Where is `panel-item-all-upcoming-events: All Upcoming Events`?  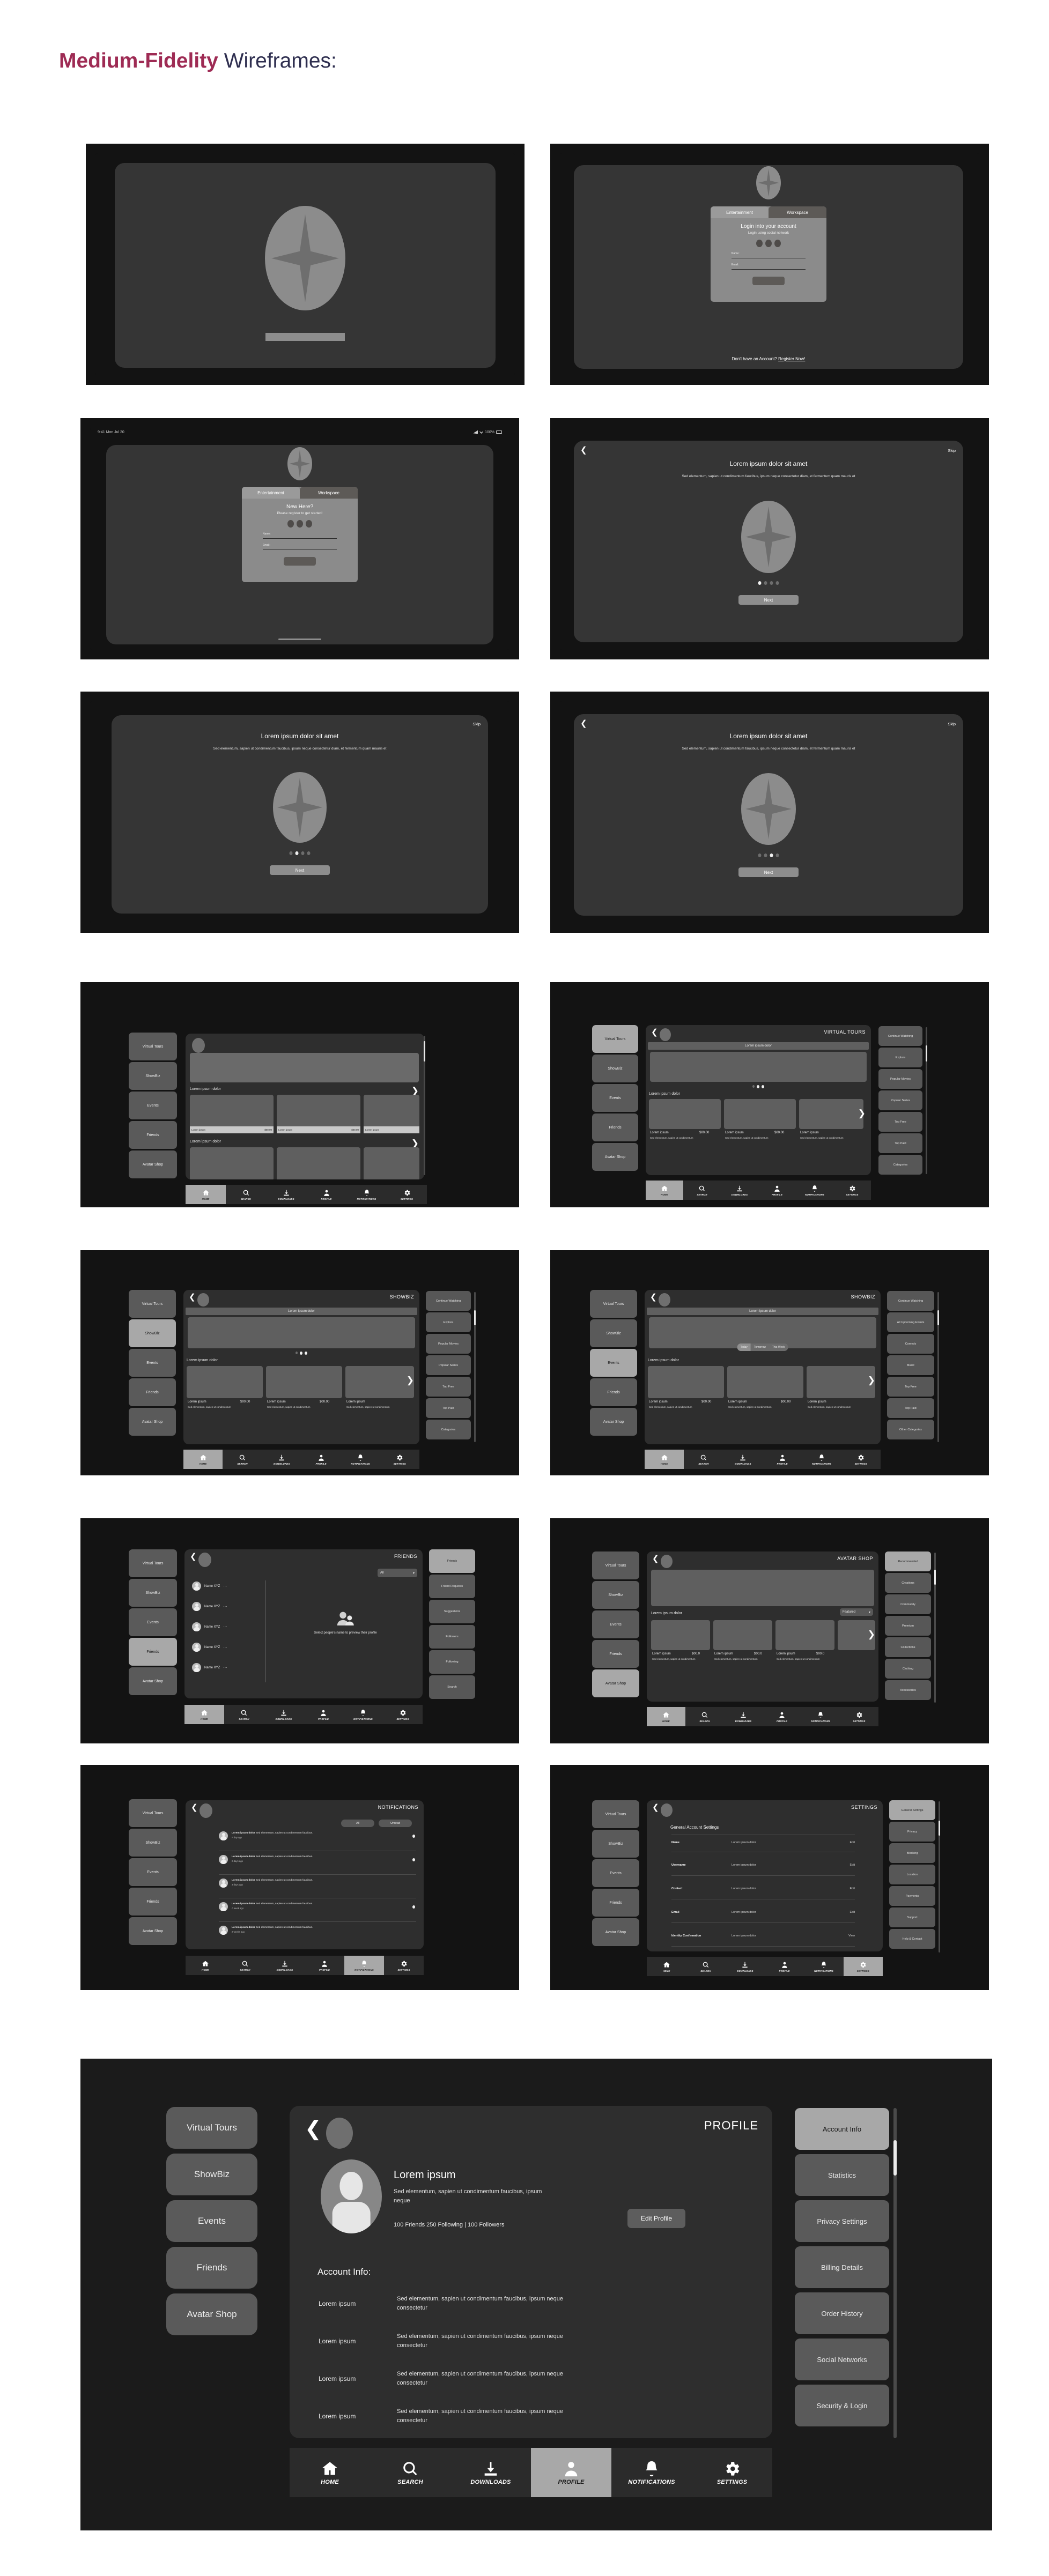 panel-item-all-upcoming-events: All Upcoming Events is located at coordinates (910, 1322).